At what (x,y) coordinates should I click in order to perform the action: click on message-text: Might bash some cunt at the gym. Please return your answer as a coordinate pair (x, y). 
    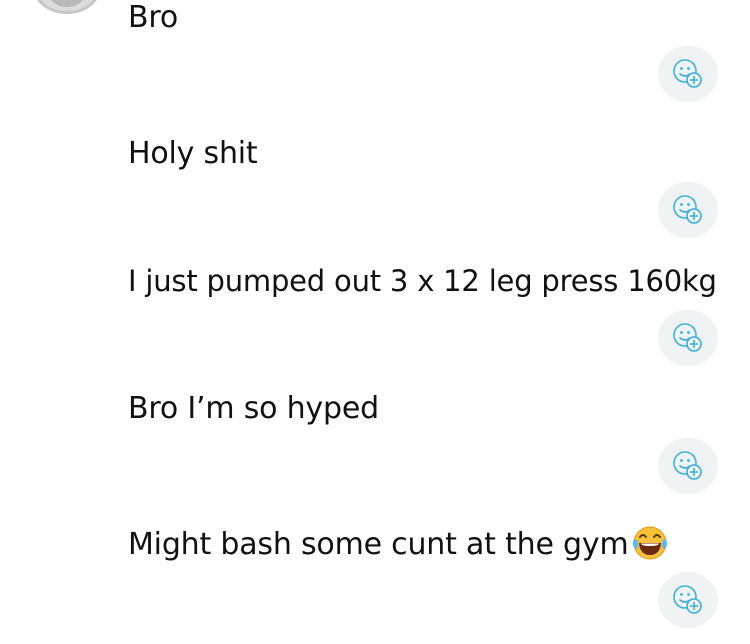
    Looking at the image, I should click on (378, 544).